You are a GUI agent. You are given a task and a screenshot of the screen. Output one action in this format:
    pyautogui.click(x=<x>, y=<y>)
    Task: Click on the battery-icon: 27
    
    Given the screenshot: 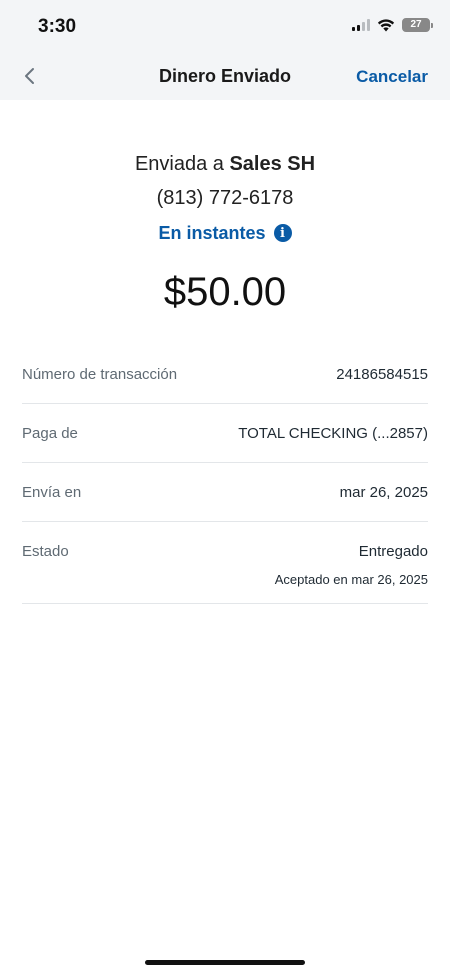 What is the action you would take?
    pyautogui.click(x=417, y=25)
    